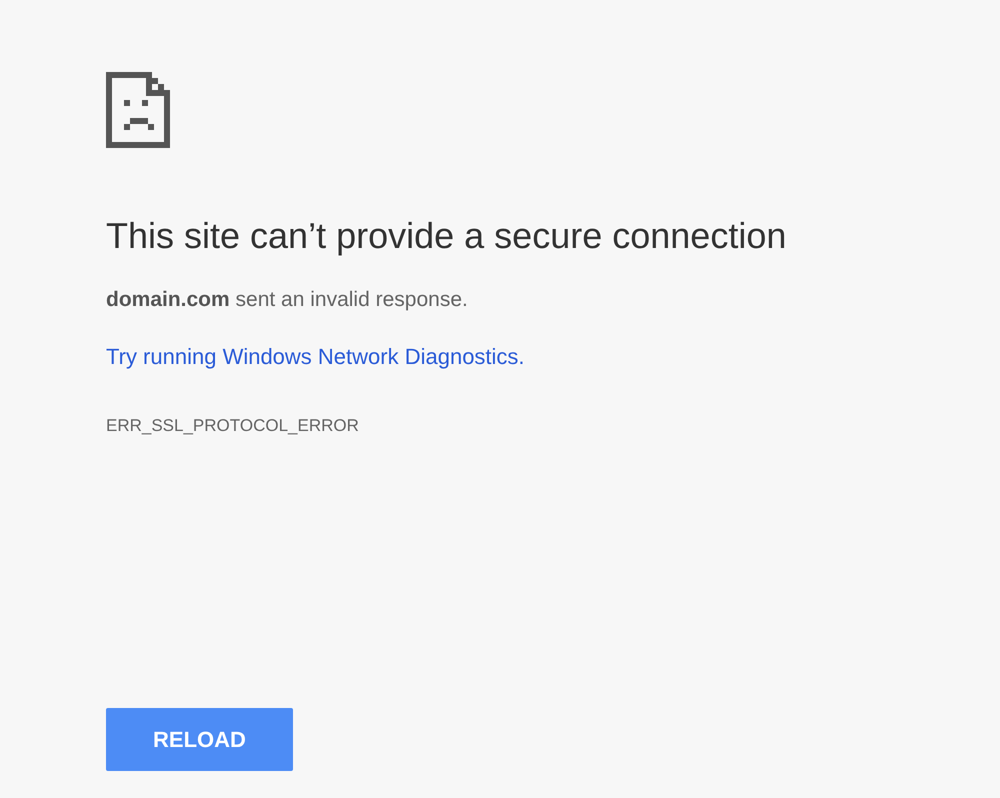 This screenshot has height=798, width=1000. Describe the element at coordinates (315, 356) in the screenshot. I see `diagnostics-link: Try running Windows Network Diagnostics.` at that location.